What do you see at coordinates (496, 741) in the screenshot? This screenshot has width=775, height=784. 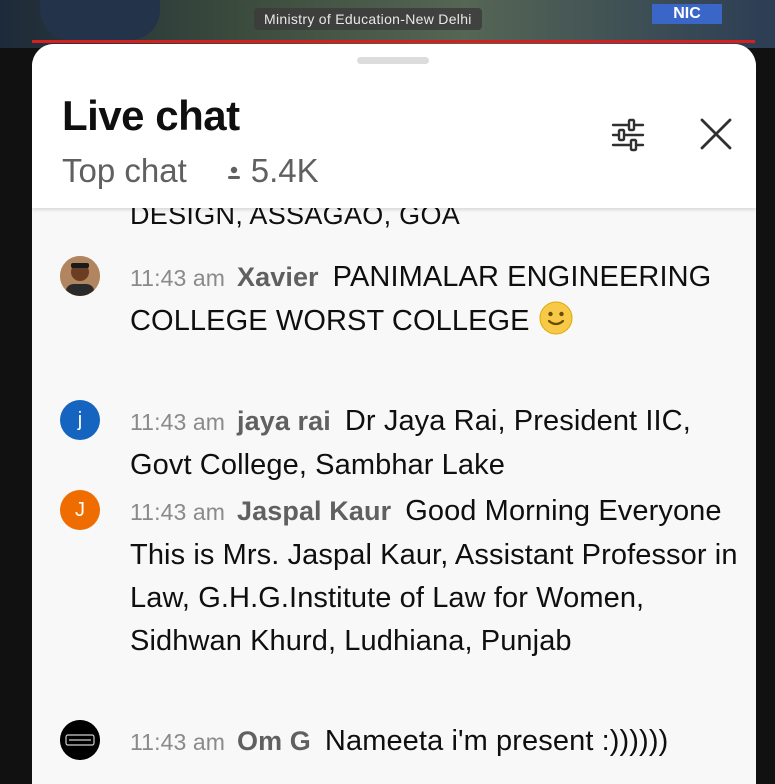 I see `message-text: Nameeta i'm present :))))))` at bounding box center [496, 741].